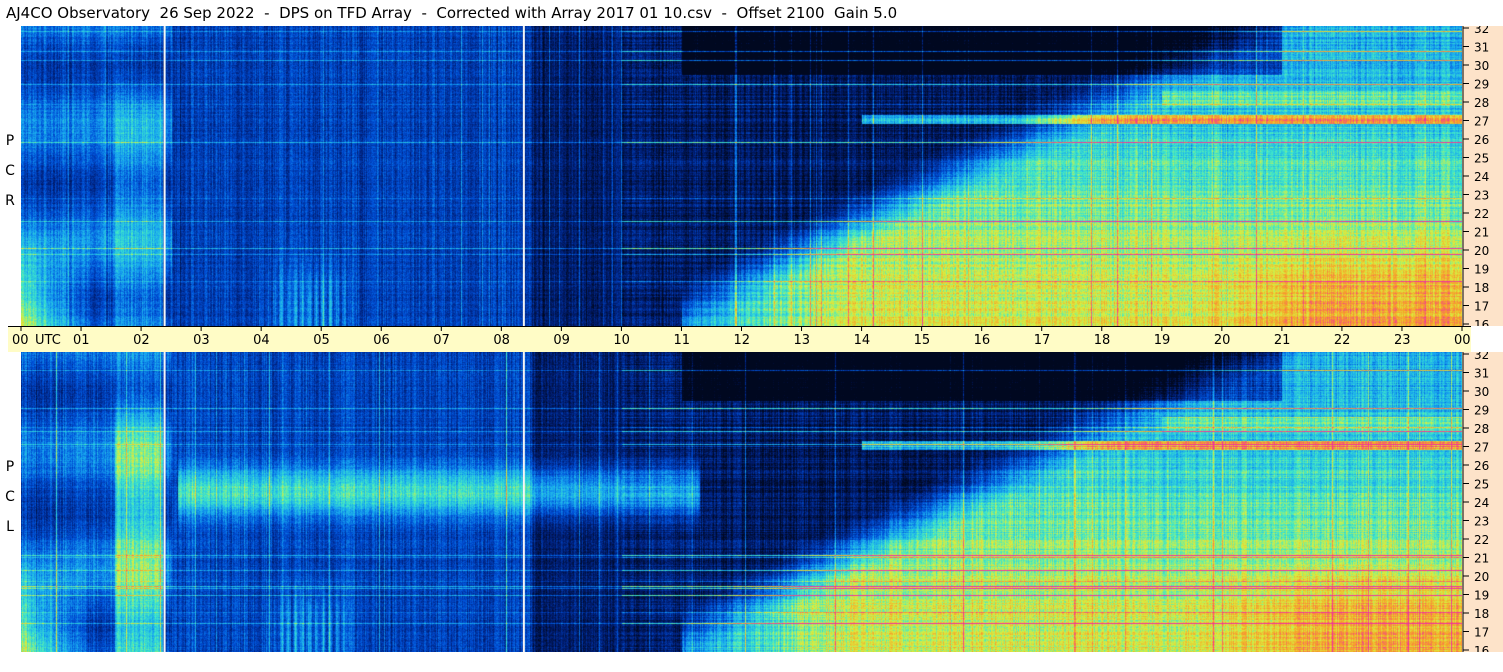 The height and width of the screenshot is (672, 1503). Describe the element at coordinates (681, 340) in the screenshot. I see `time-tick-label: 11` at that location.